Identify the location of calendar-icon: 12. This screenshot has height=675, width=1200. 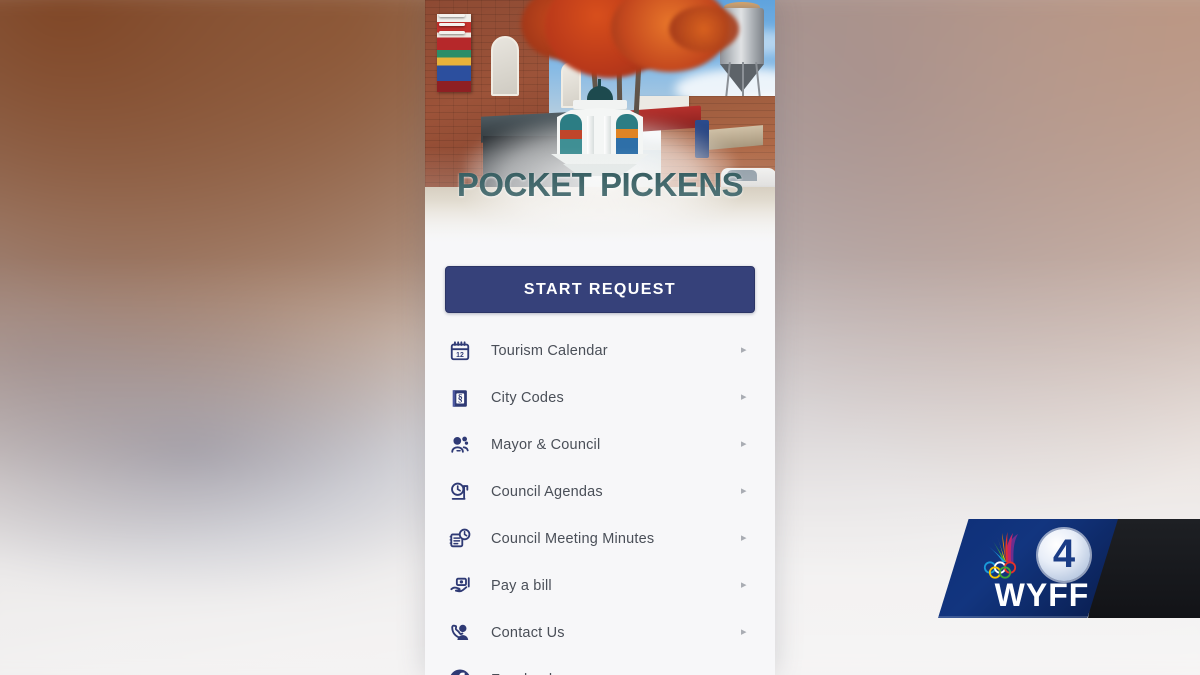
(460, 351).